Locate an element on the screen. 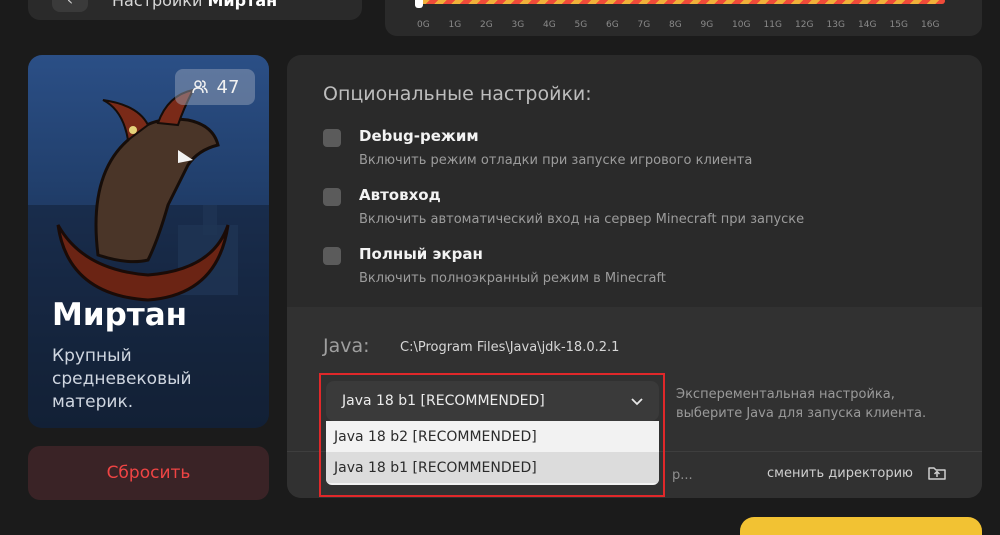  ram-tick-label: 16G is located at coordinates (930, 25).